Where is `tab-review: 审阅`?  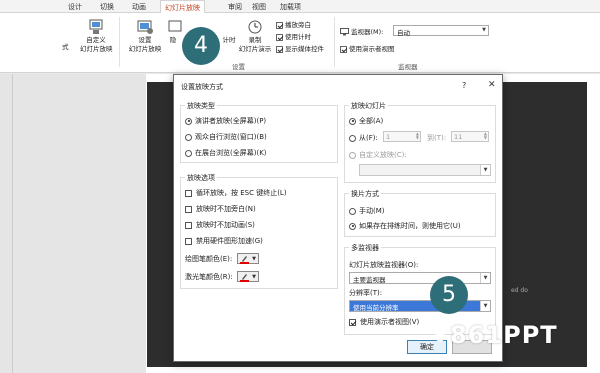 tab-review: 审阅 is located at coordinates (235, 7).